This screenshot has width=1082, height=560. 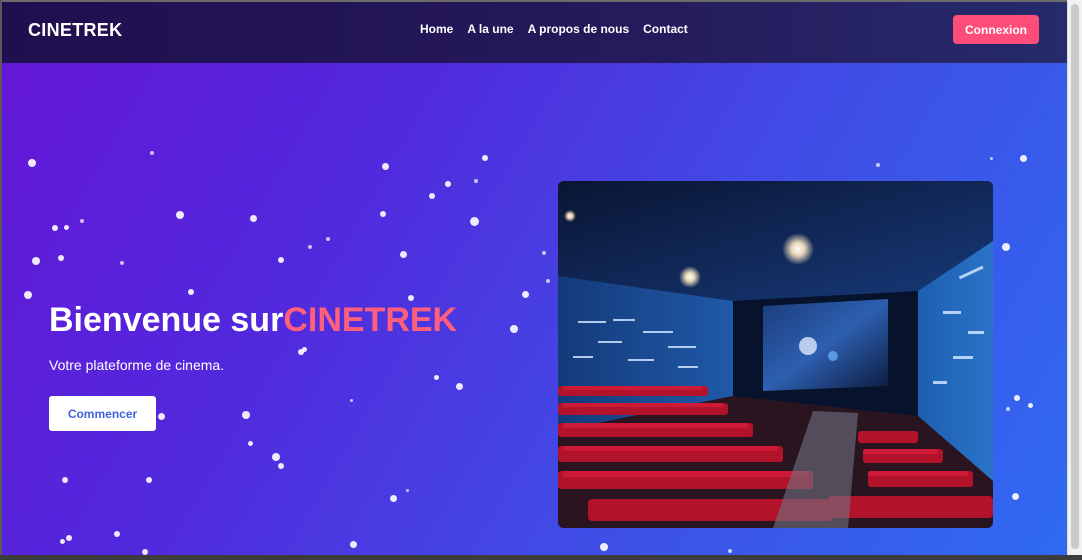 I want to click on nav-link-a-la-une: A la une, so click(x=490, y=29).